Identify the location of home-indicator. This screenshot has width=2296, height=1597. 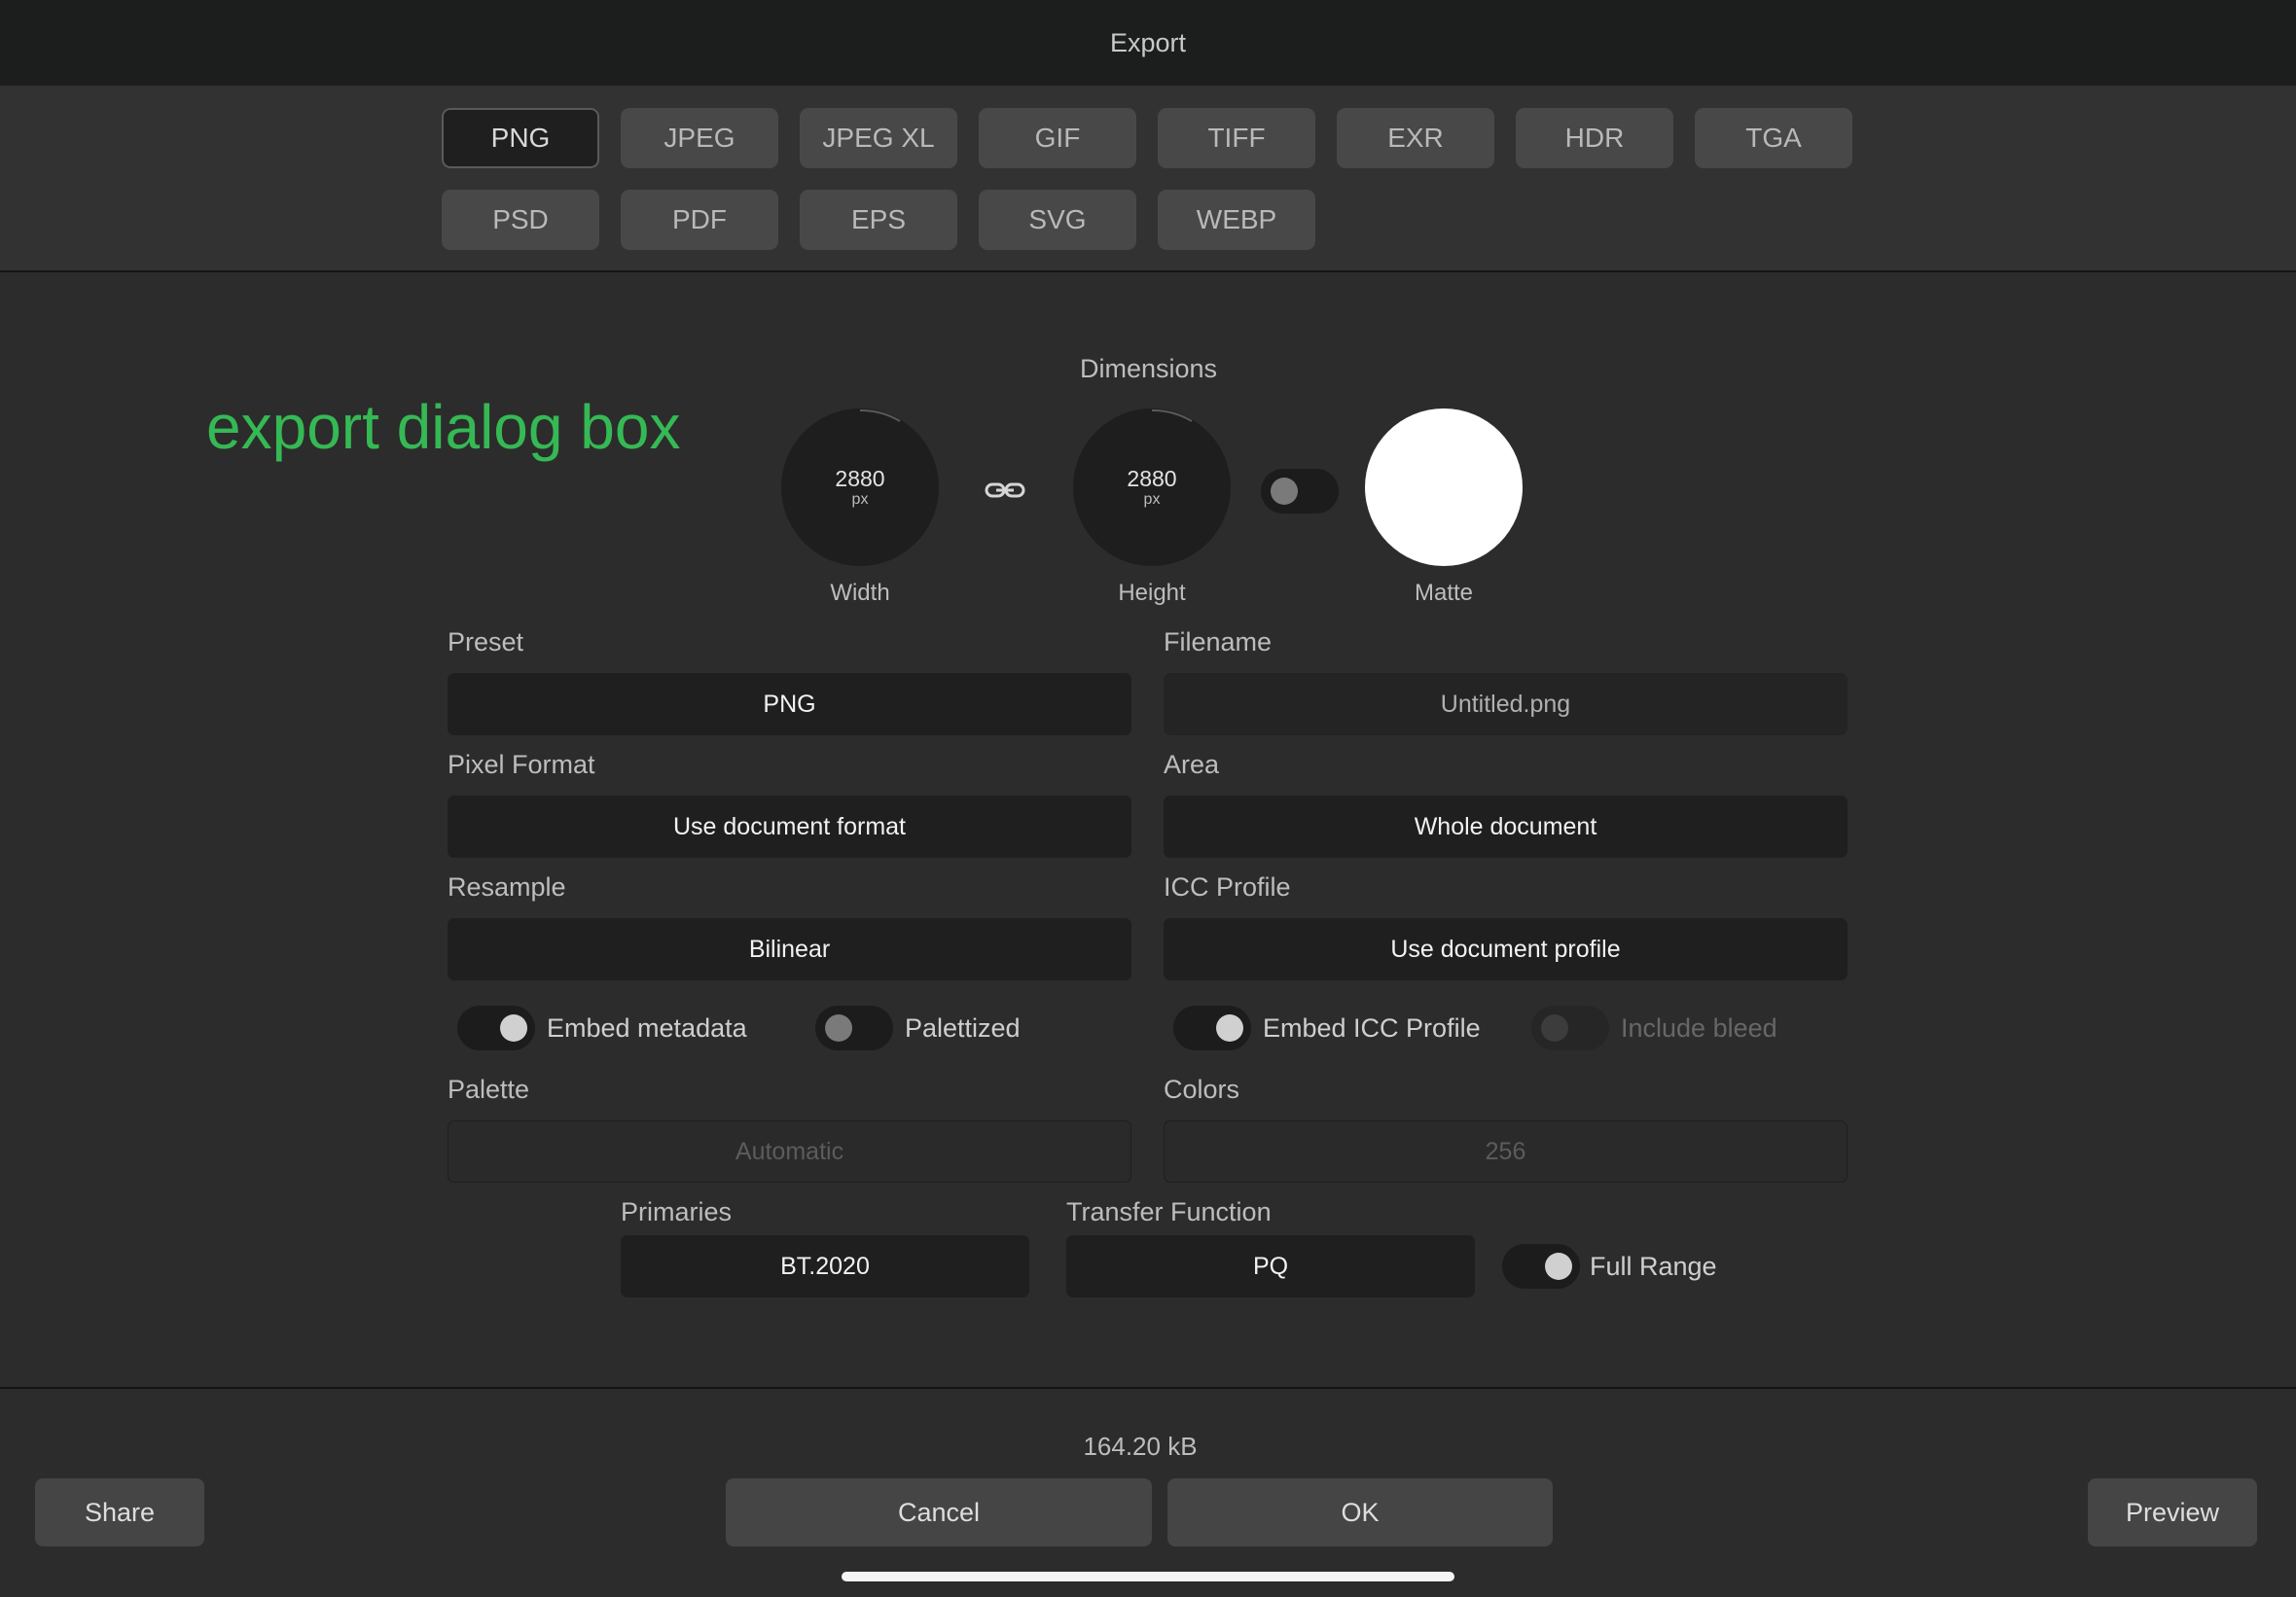
(1148, 1576).